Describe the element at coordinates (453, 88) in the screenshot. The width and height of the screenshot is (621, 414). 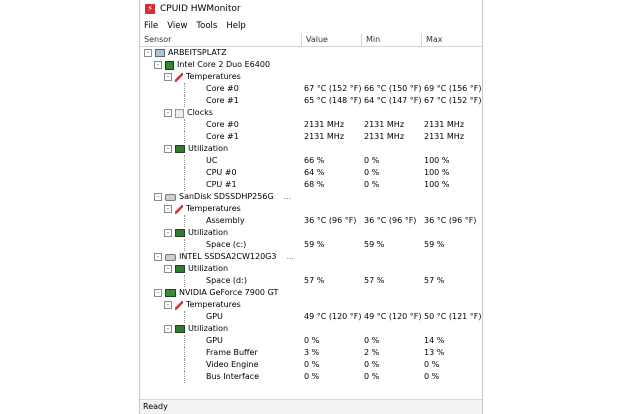
I see `sensor-max: 69 °C (156 °F)` at that location.